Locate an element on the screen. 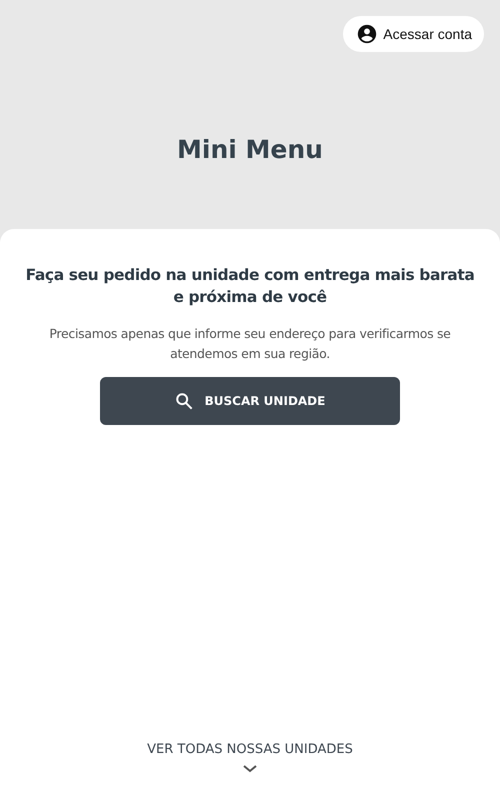 This screenshot has height=791, width=500. account-button: Acessar conta is located at coordinates (413, 34).